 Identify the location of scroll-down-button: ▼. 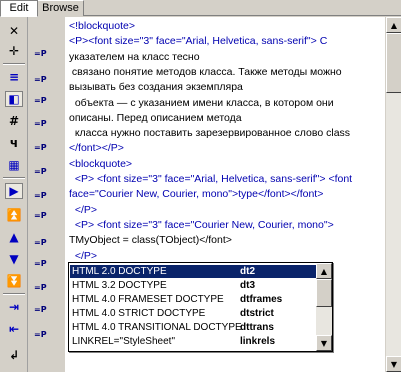
(393, 364).